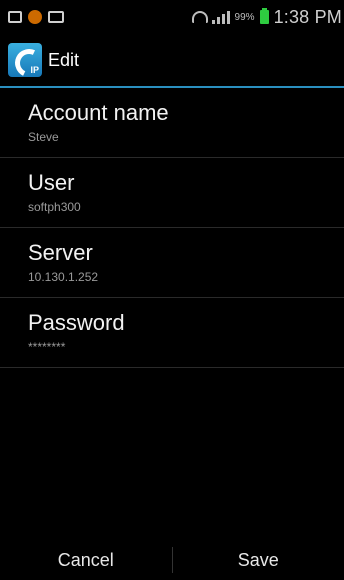 This screenshot has height=580, width=344. What do you see at coordinates (60, 252) in the screenshot?
I see `setting-title: Server` at bounding box center [60, 252].